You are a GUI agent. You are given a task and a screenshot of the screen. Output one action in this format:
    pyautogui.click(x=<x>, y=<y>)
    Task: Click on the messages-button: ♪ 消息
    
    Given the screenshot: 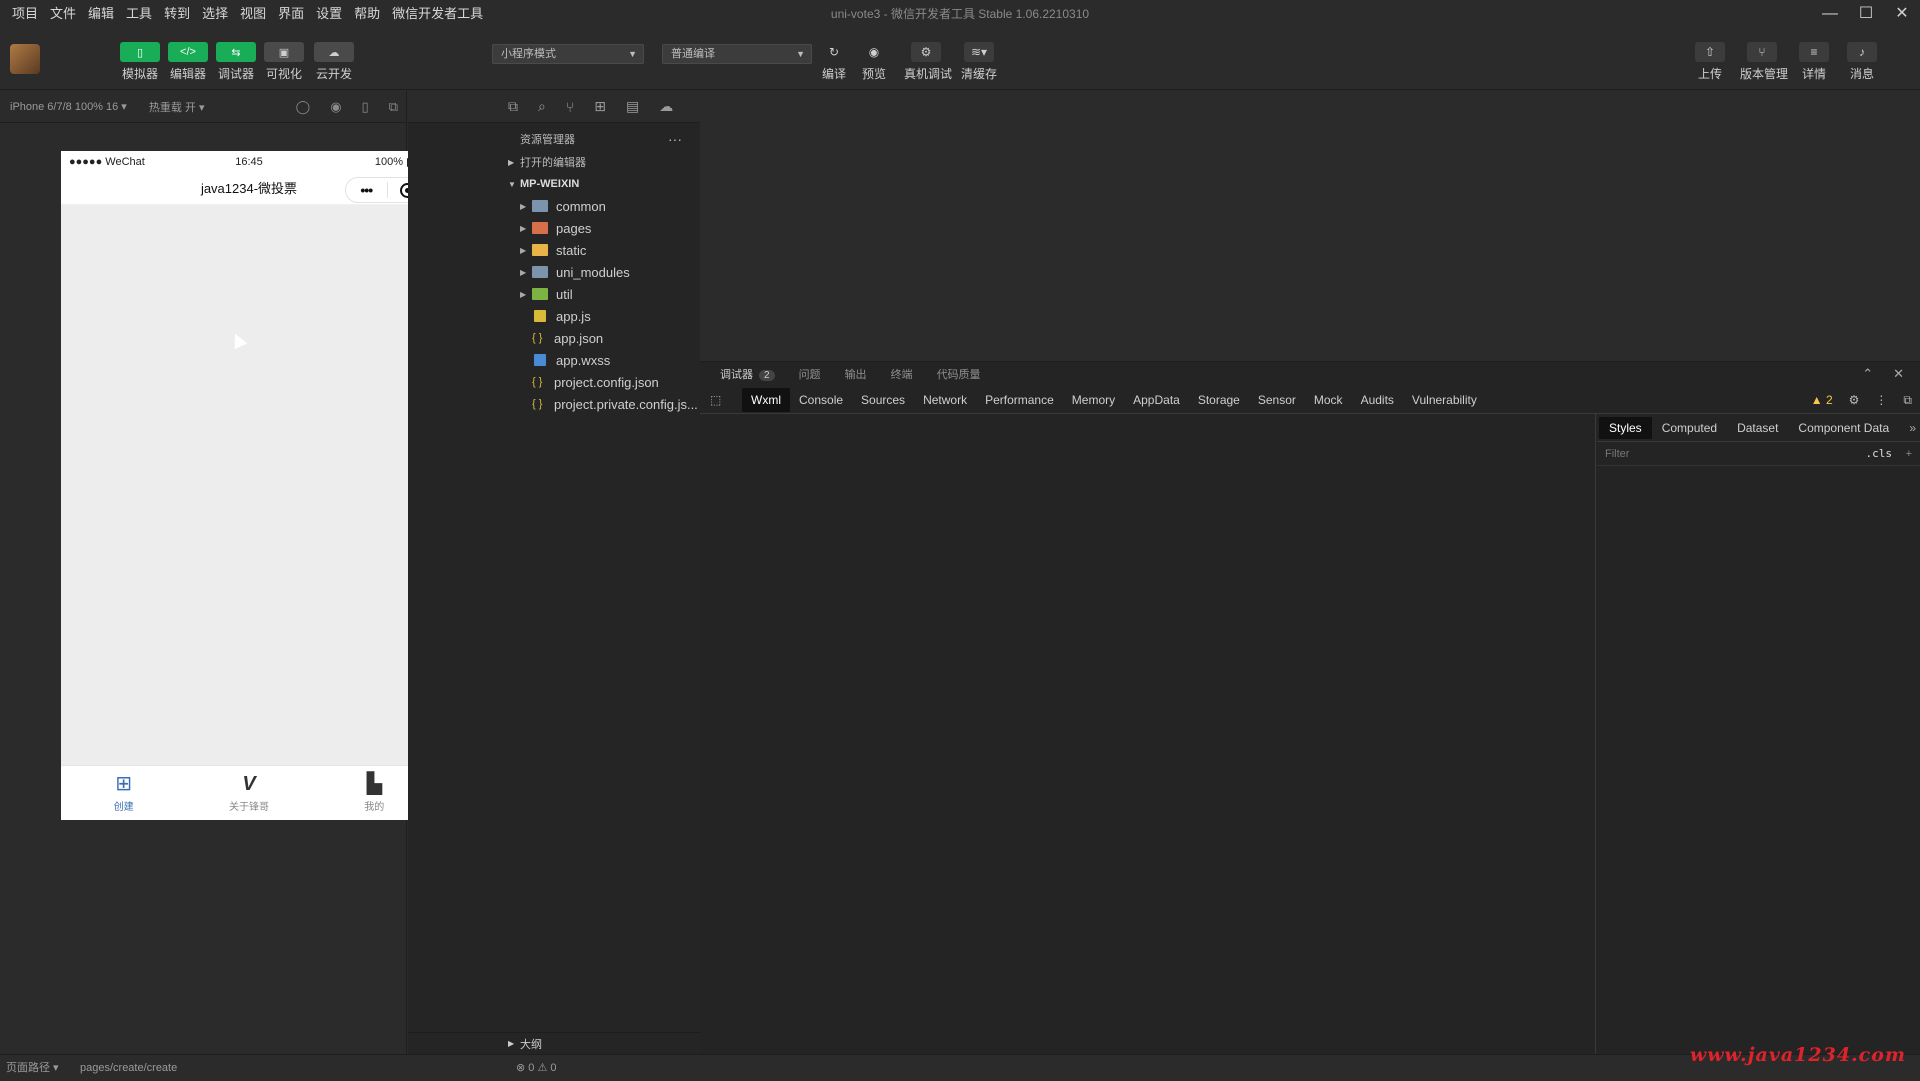 What is the action you would take?
    pyautogui.click(x=1862, y=62)
    